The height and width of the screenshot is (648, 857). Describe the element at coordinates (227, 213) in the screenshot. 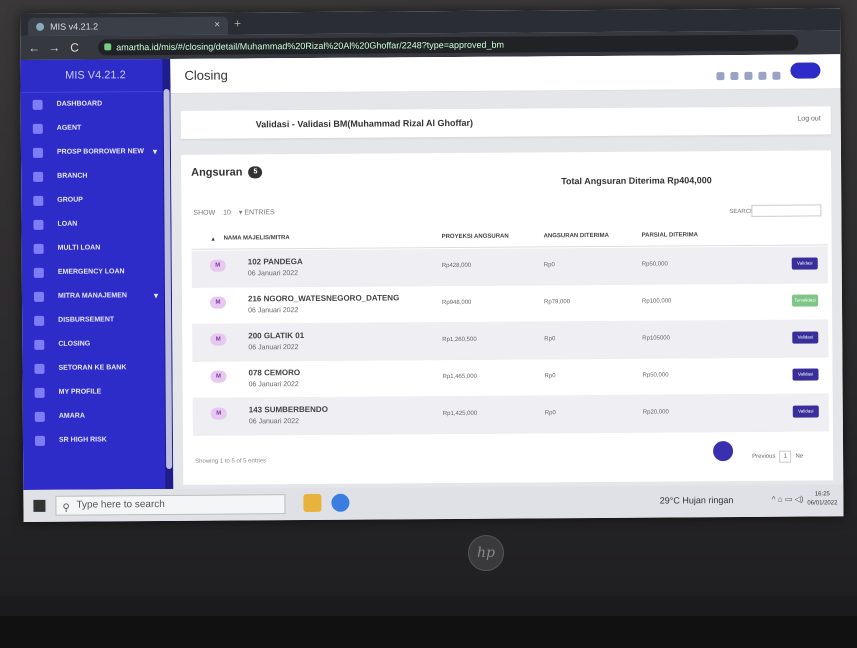

I see `entries-select: 10` at that location.